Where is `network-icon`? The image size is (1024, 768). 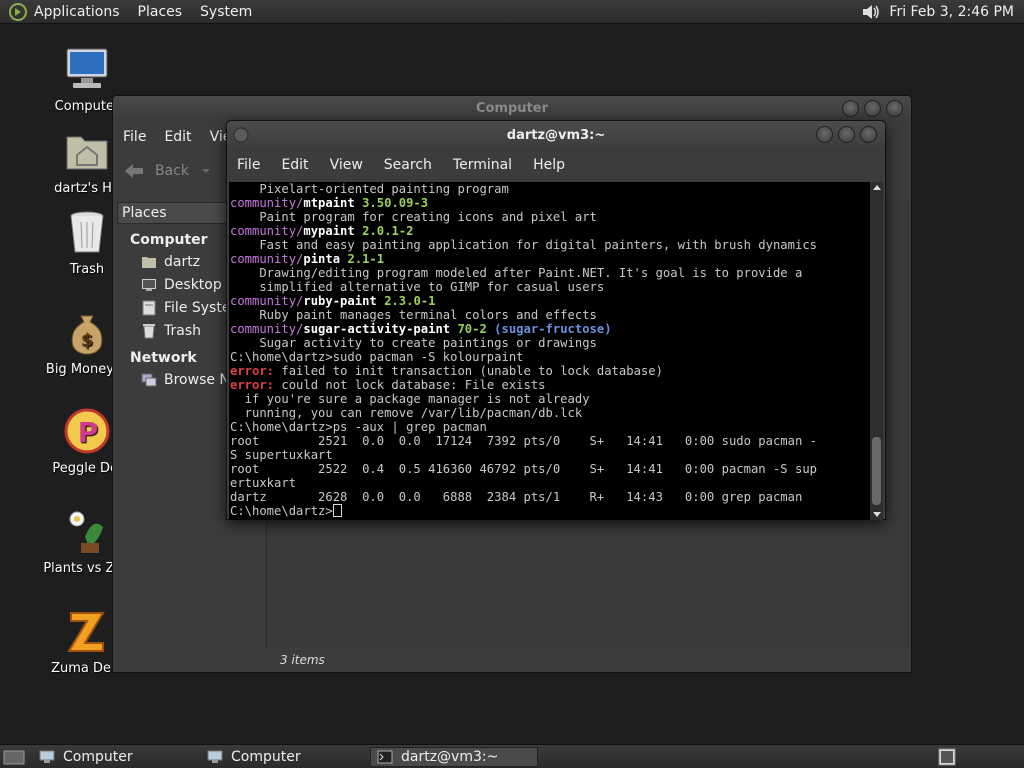
network-icon is located at coordinates (149, 379).